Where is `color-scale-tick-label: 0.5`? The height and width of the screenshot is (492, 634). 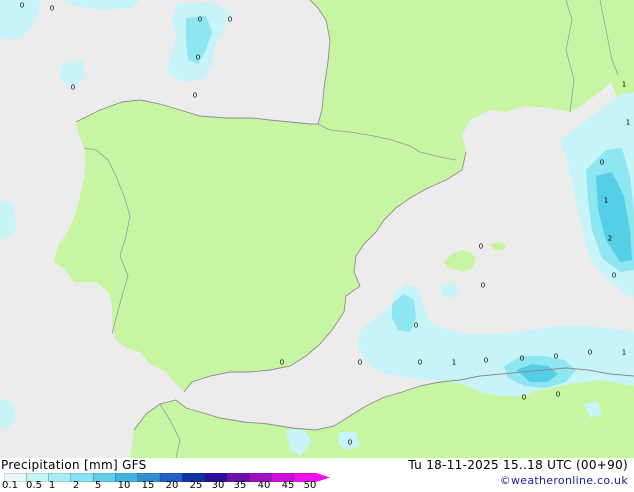 color-scale-tick-label: 0.5 is located at coordinates (34, 485).